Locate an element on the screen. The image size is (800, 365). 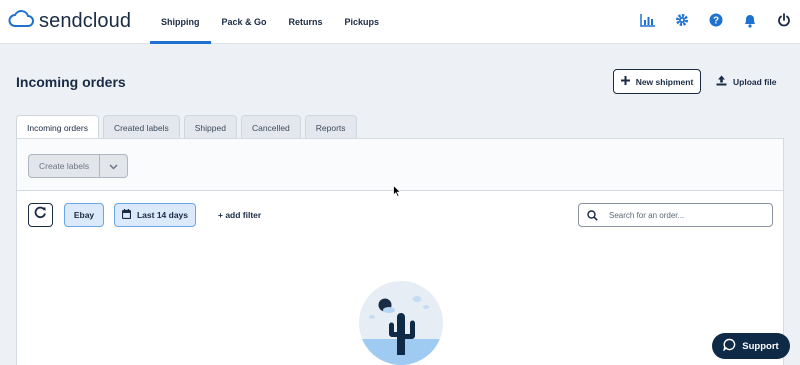
upload-icon is located at coordinates (721, 81).